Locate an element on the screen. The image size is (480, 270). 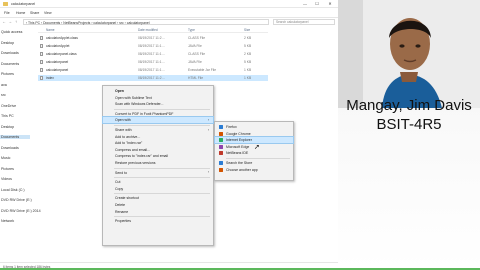
minimize-button: — is located at coordinates (305, 4).